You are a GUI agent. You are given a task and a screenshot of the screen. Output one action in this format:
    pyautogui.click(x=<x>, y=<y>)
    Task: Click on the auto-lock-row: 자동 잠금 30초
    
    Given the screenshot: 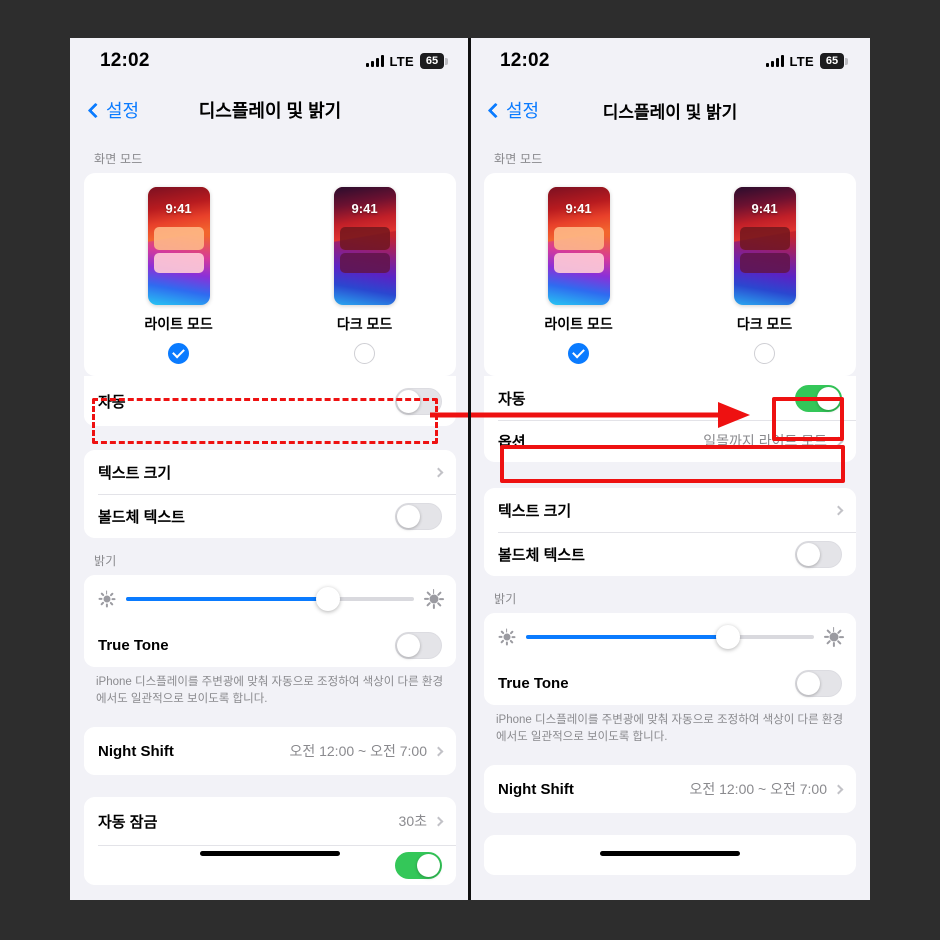 What is the action you would take?
    pyautogui.click(x=270, y=821)
    